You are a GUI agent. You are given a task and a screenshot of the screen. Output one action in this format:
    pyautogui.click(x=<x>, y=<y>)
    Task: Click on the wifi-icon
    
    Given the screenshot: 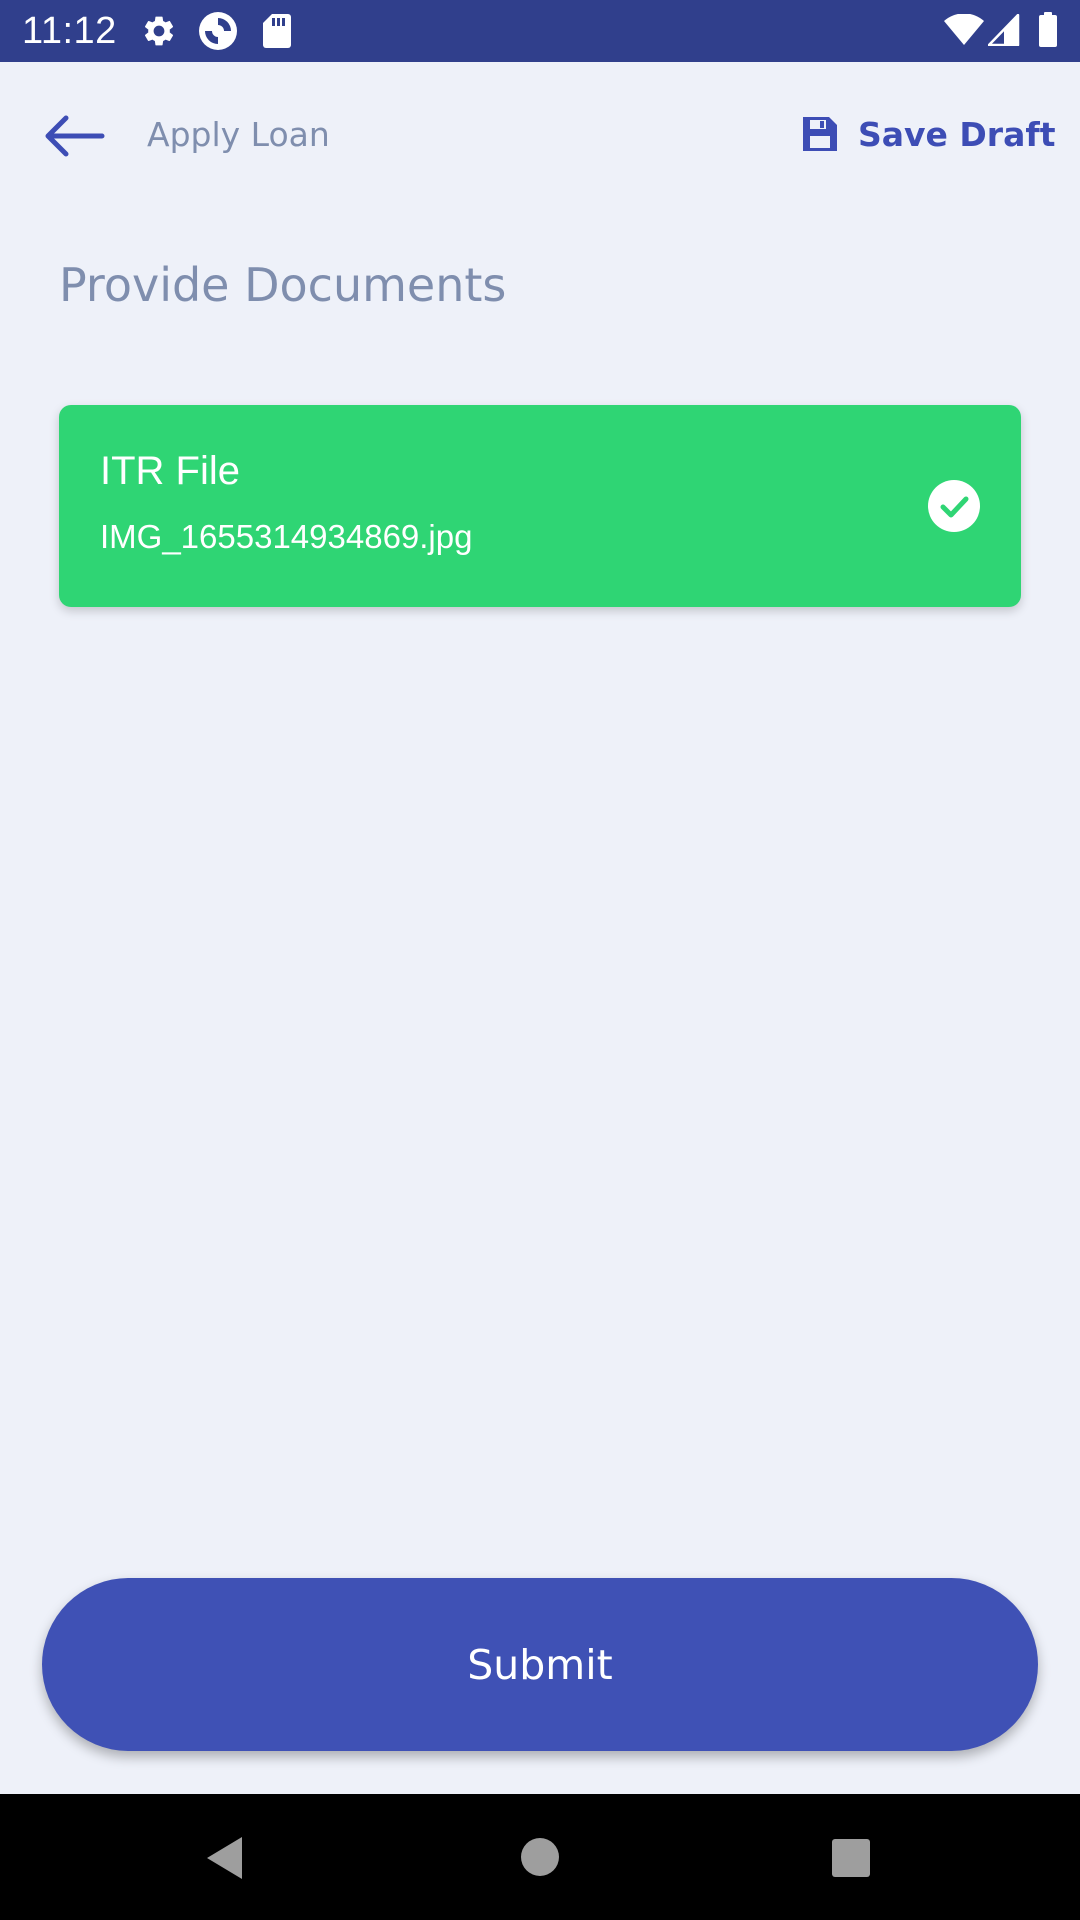 What is the action you would take?
    pyautogui.click(x=964, y=29)
    